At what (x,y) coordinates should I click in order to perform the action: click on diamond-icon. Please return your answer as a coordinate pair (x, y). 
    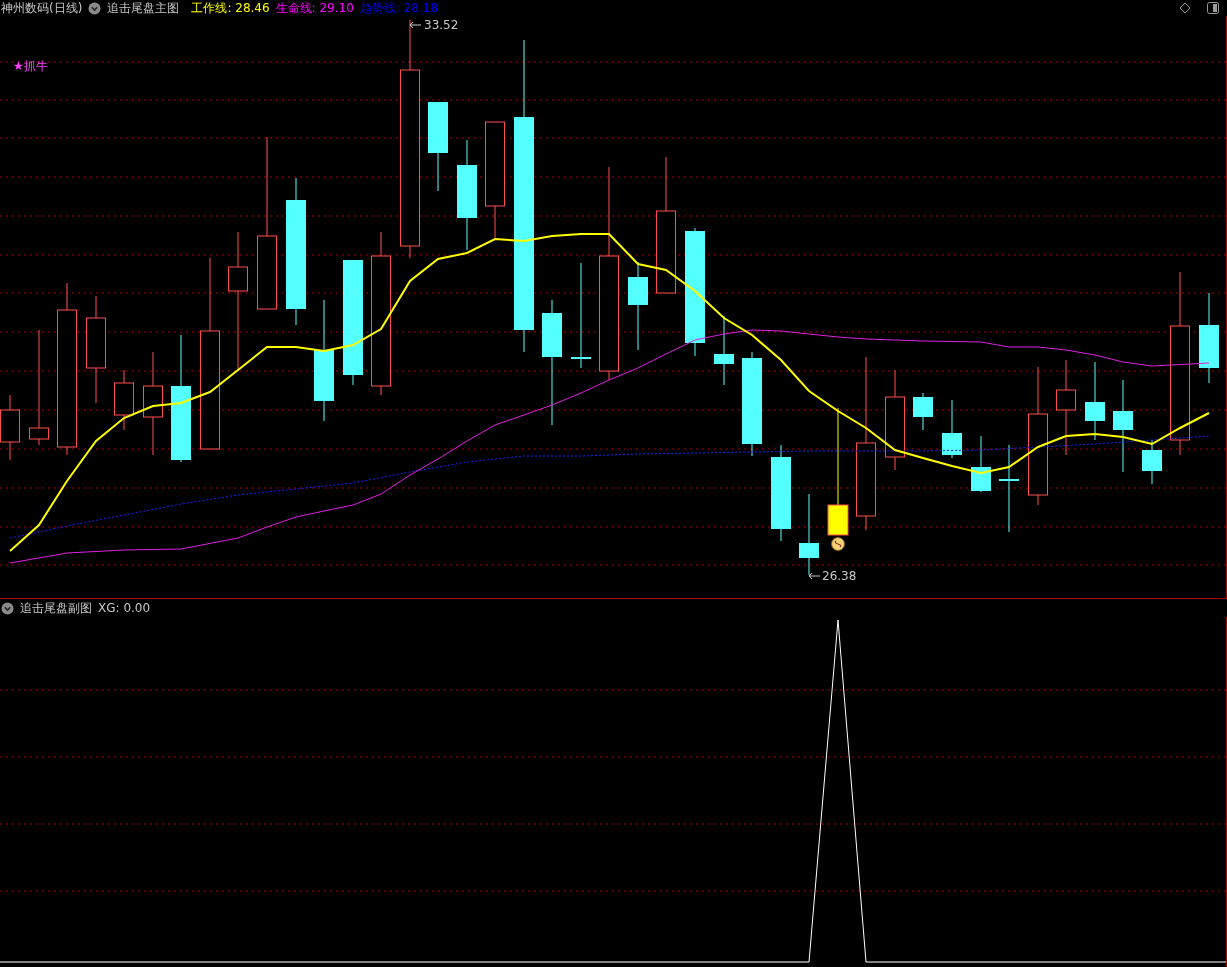
    Looking at the image, I should click on (1185, 8).